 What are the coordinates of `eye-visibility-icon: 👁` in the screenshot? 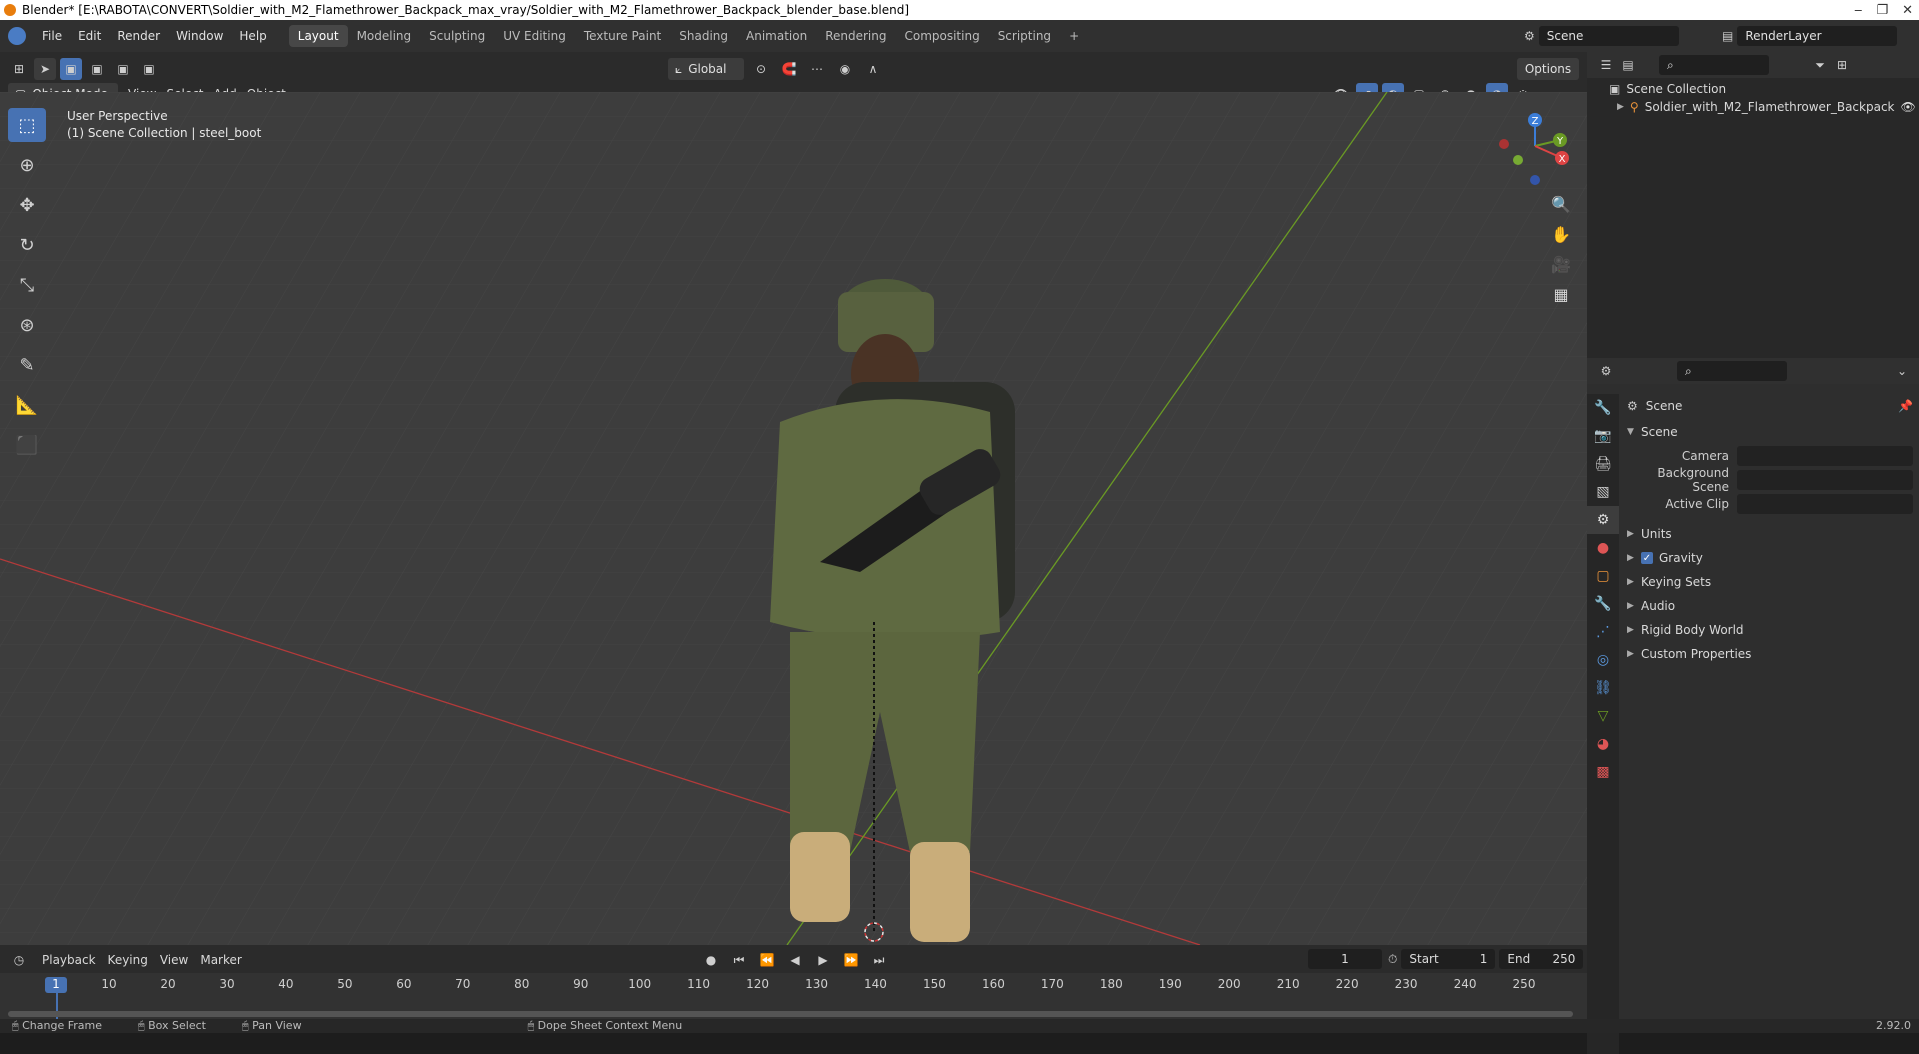 It's located at (1908, 107).